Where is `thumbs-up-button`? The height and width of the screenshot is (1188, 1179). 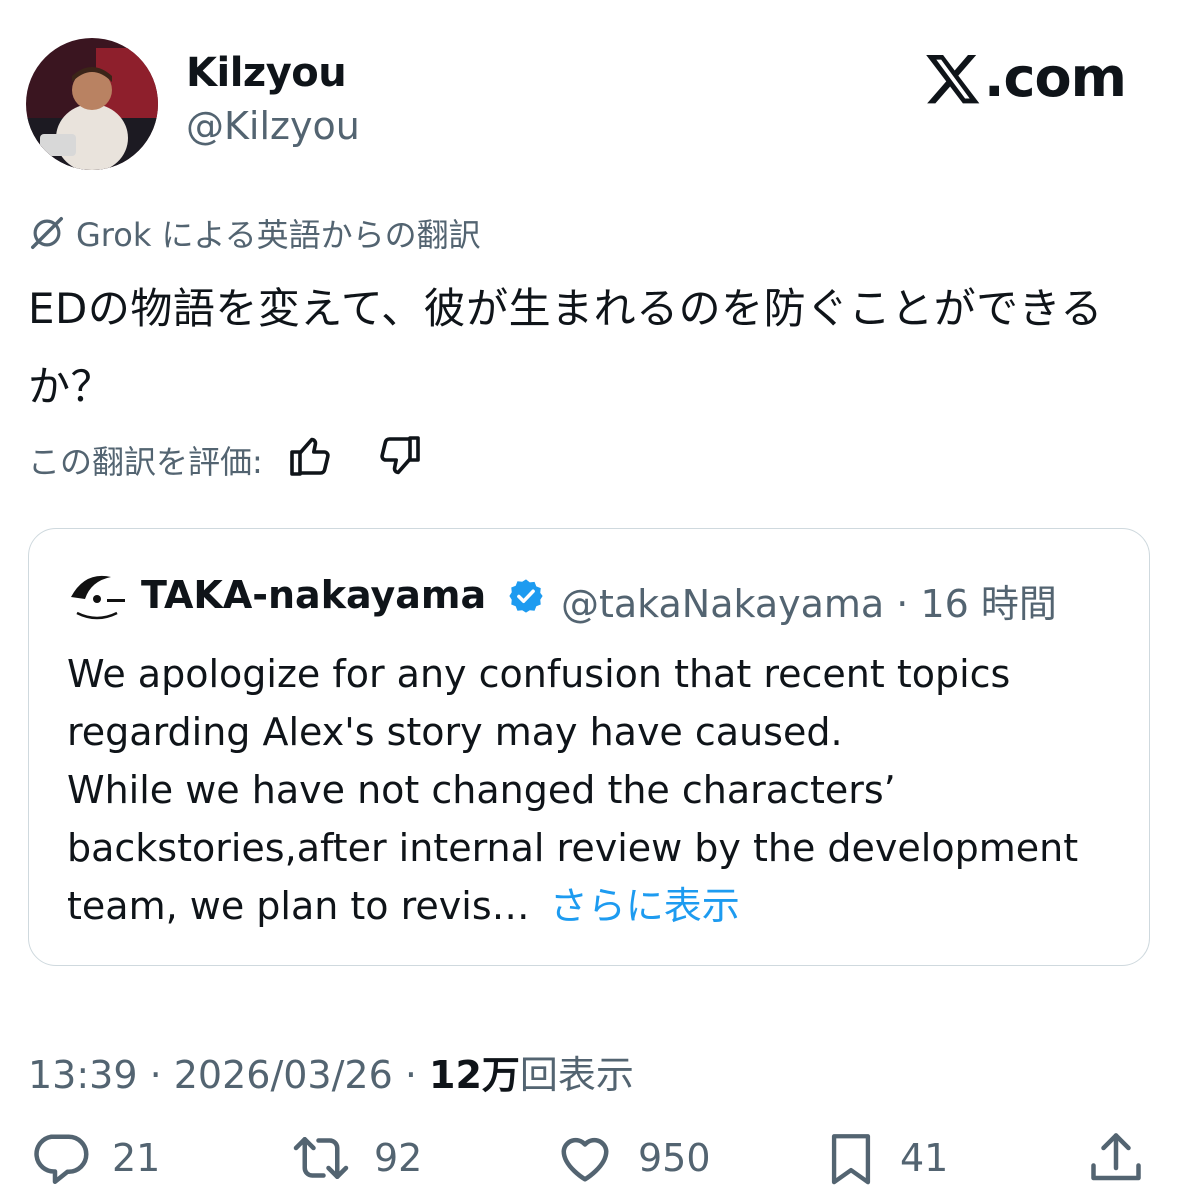 thumbs-up-button is located at coordinates (311, 460).